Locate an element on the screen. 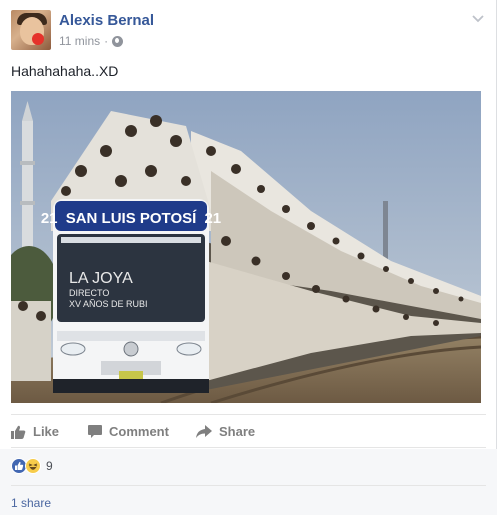  svg-text:21 SAN LUIS POTOSÍ: 21 SAN LUIS POTOSÍ 21 is located at coordinates (131, 218).